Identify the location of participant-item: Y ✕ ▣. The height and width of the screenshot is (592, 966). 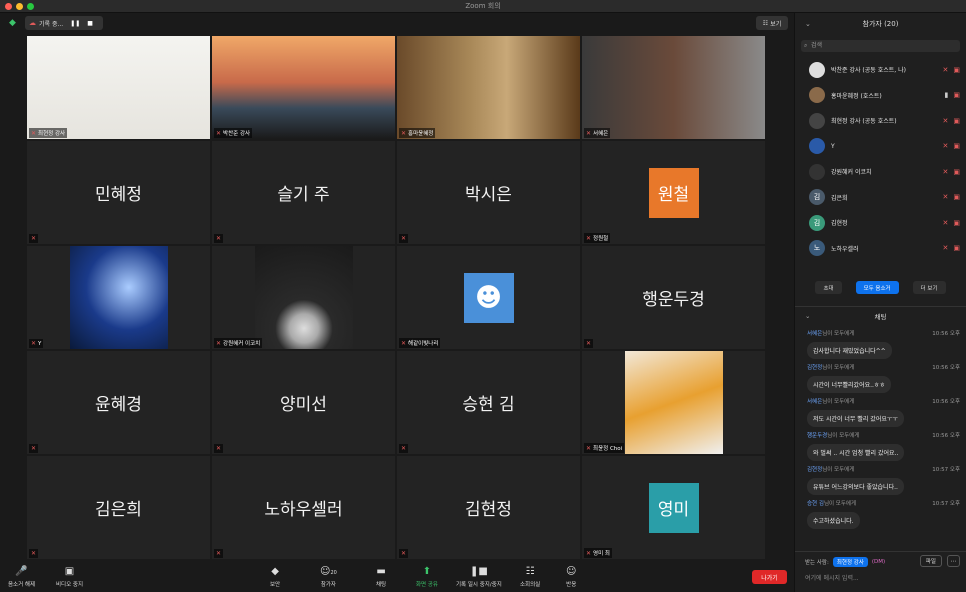
(880, 147).